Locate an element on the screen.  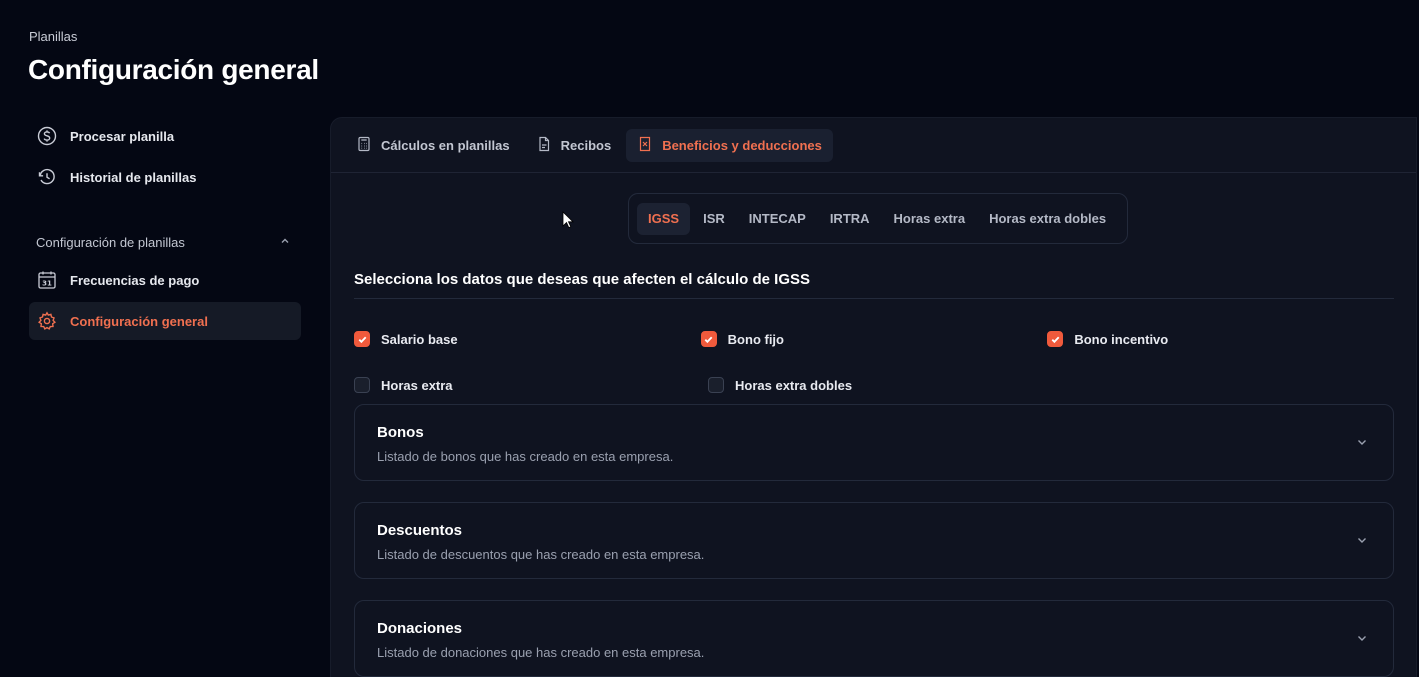
accordion-title: Descuentos is located at coordinates (420, 530).